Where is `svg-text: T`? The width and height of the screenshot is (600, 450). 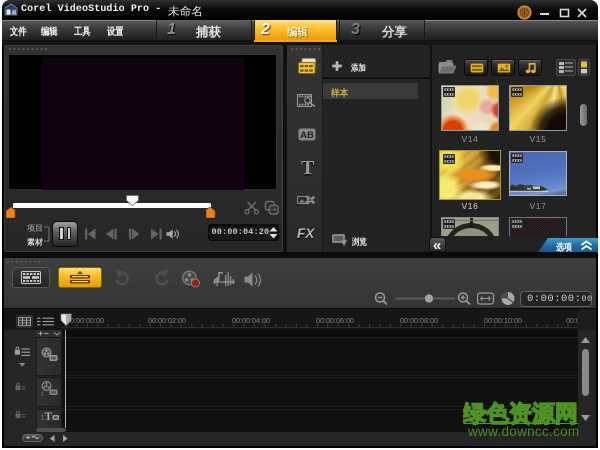 svg-text: T is located at coordinates (49, 416).